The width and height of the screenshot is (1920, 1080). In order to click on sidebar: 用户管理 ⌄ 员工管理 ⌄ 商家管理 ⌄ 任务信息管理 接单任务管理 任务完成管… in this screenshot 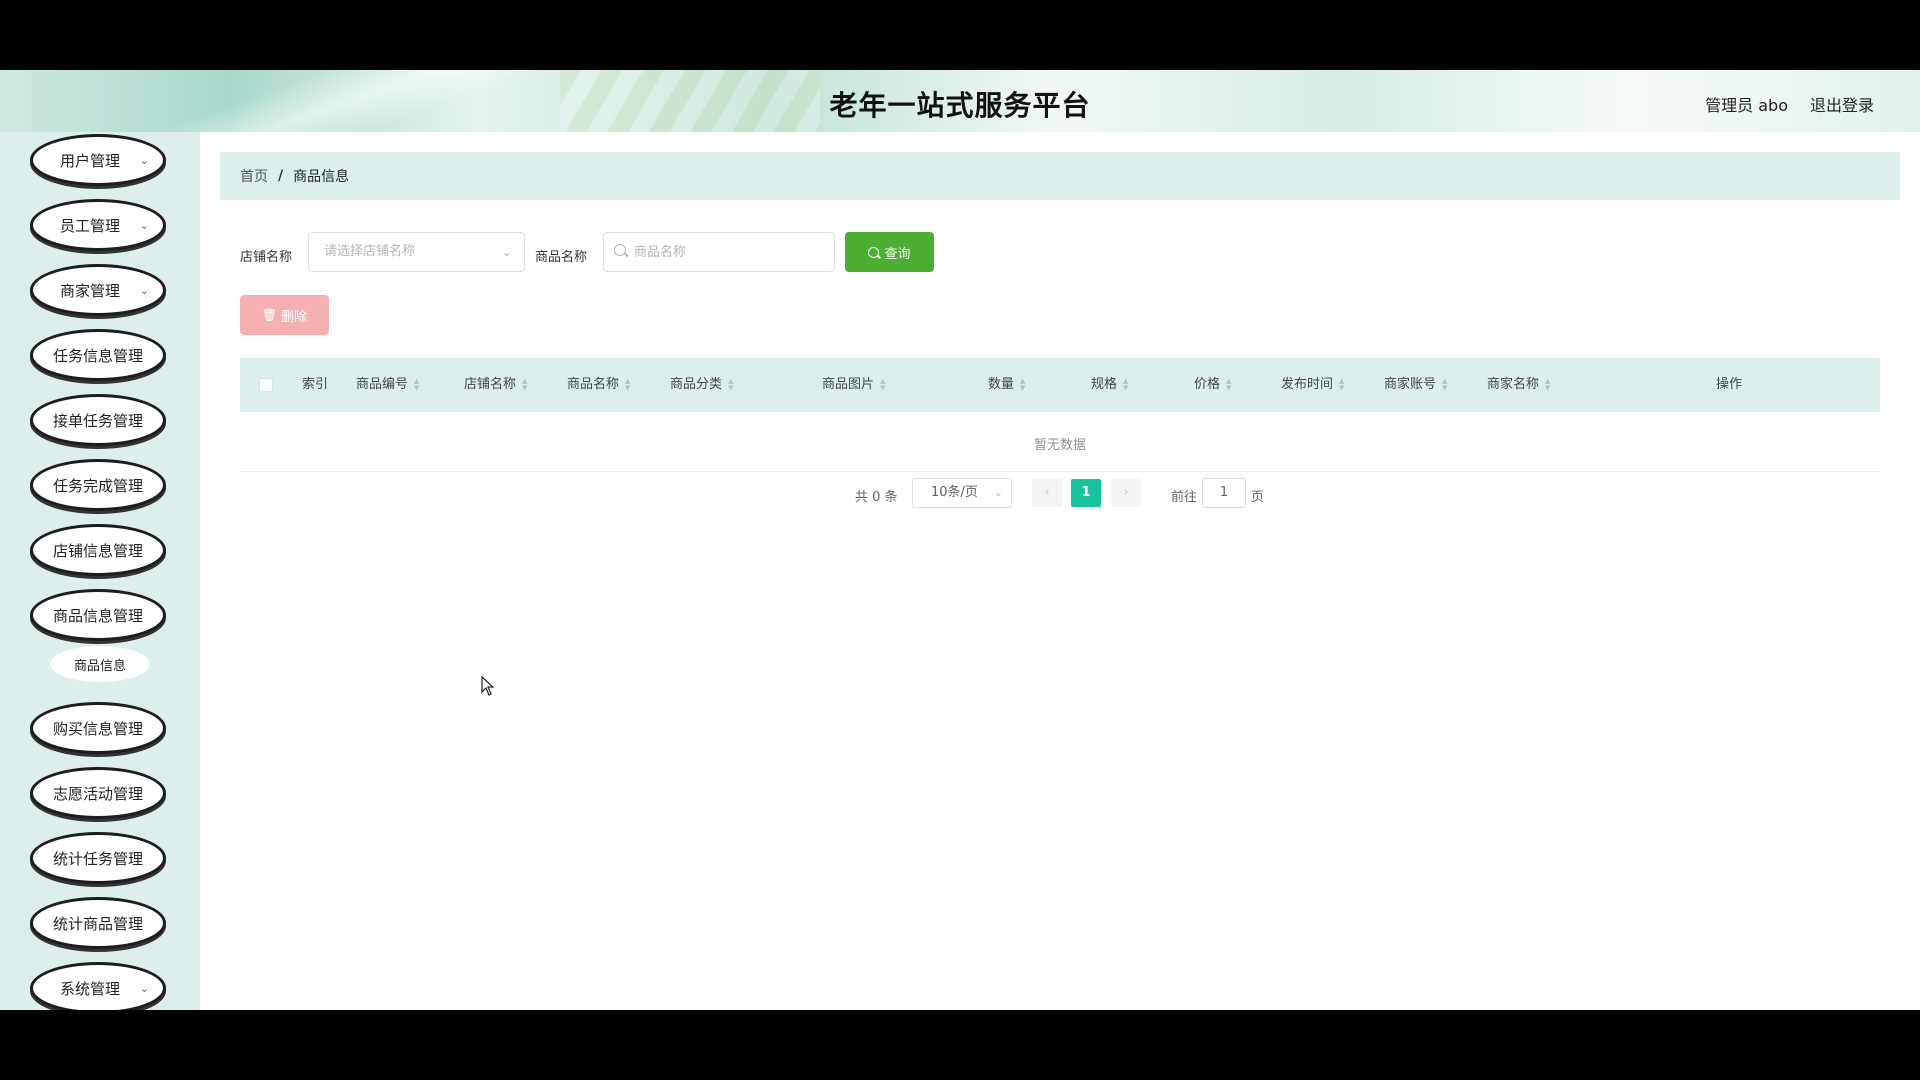, I will do `click(100, 571)`.